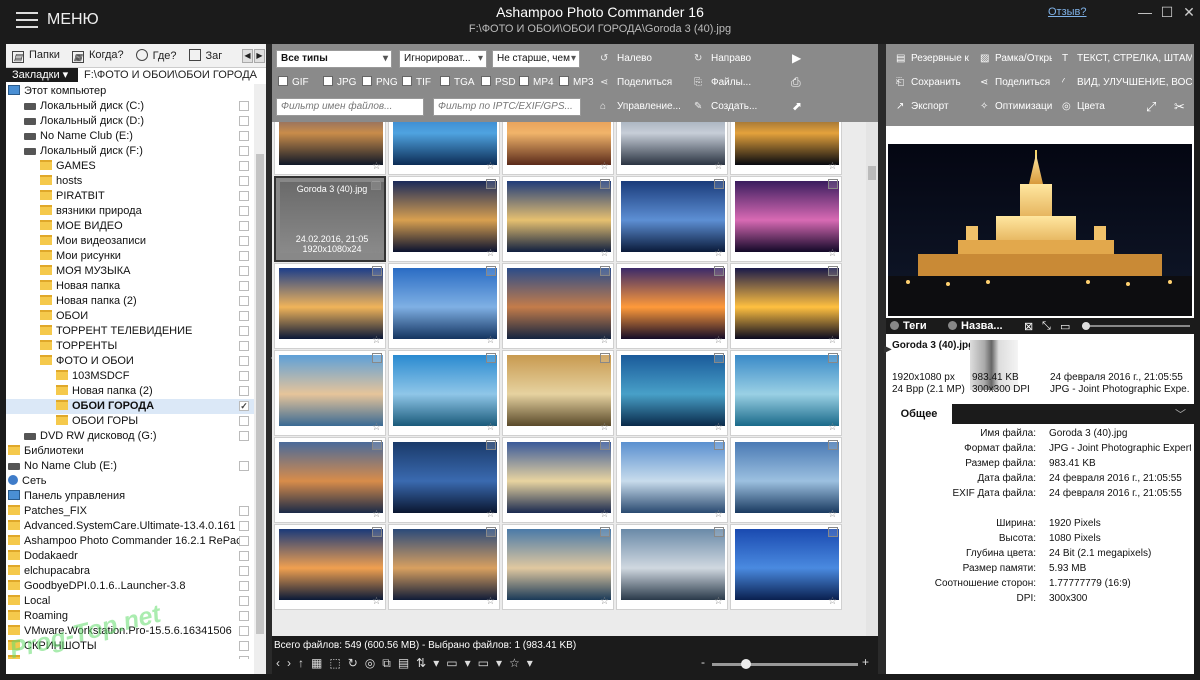 This screenshot has height=680, width=1200. Describe the element at coordinates (334, 59) in the screenshot. I see `type-select: Все типы` at that location.